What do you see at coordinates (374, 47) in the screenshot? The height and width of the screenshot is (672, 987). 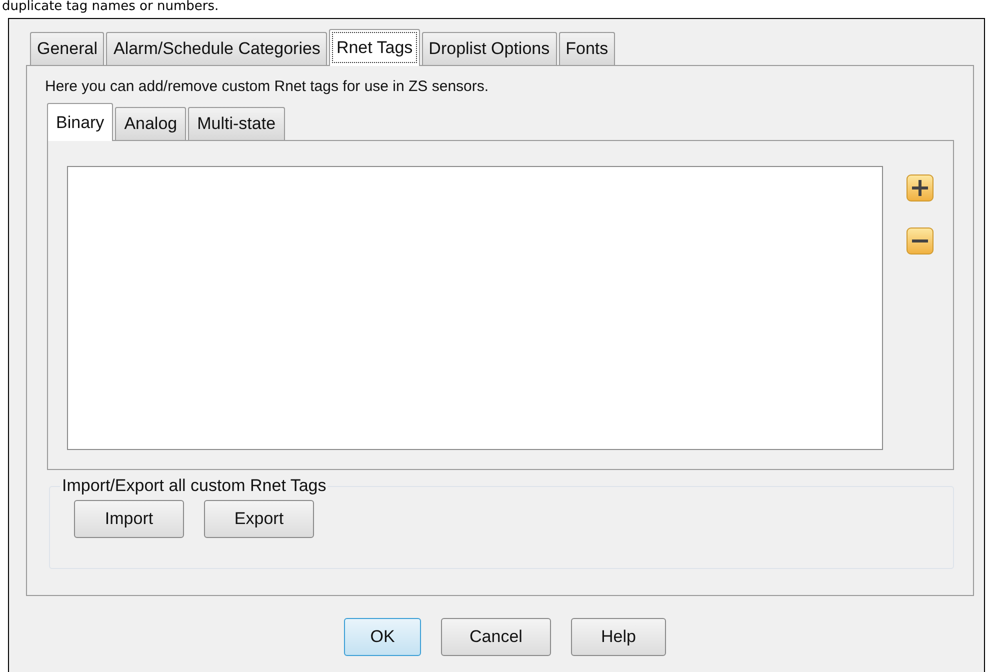 I see `tab: Rnet Tags` at bounding box center [374, 47].